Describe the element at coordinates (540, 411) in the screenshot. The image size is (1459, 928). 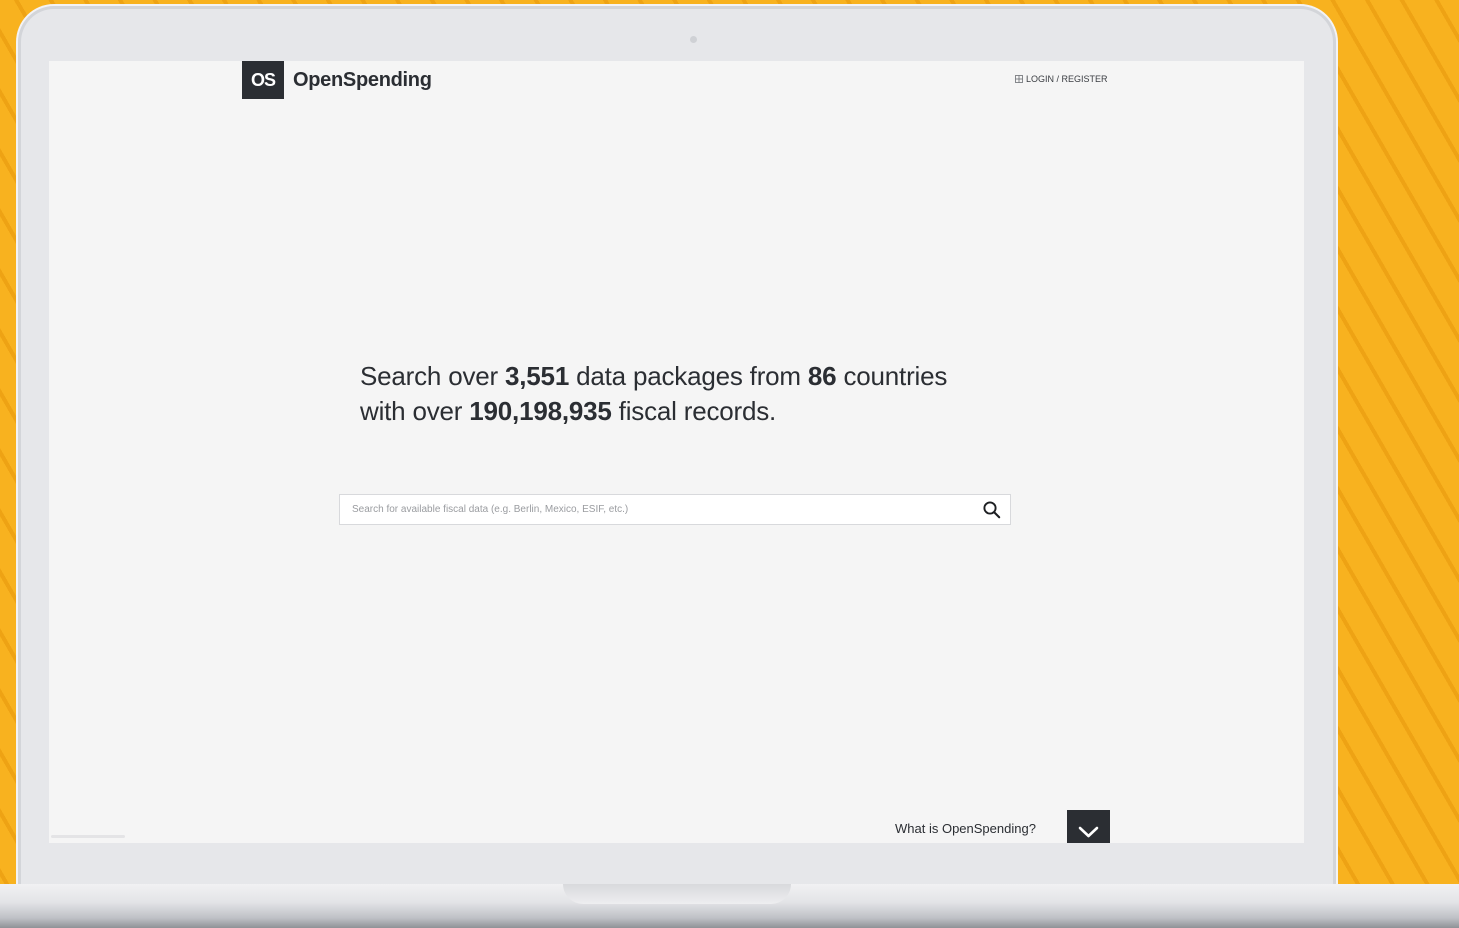
I see `records-count: 190,198,935` at that location.